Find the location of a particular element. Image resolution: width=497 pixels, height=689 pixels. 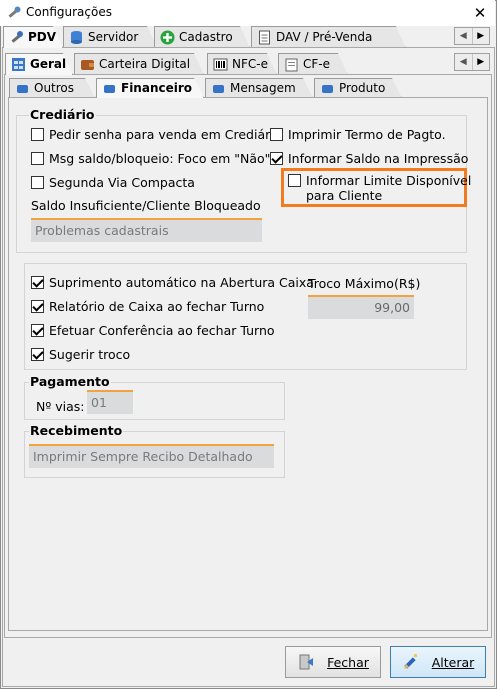

recebimento-field: Imprimir Sempre Recibo Detalhado is located at coordinates (151, 456).